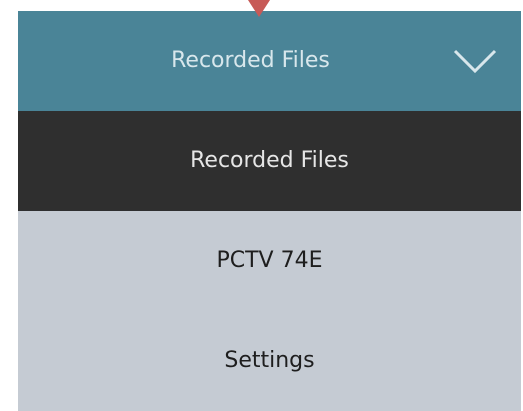 This screenshot has height=411, width=523. Describe the element at coordinates (259, 8) in the screenshot. I see `pointer-arrow-indicator` at that location.